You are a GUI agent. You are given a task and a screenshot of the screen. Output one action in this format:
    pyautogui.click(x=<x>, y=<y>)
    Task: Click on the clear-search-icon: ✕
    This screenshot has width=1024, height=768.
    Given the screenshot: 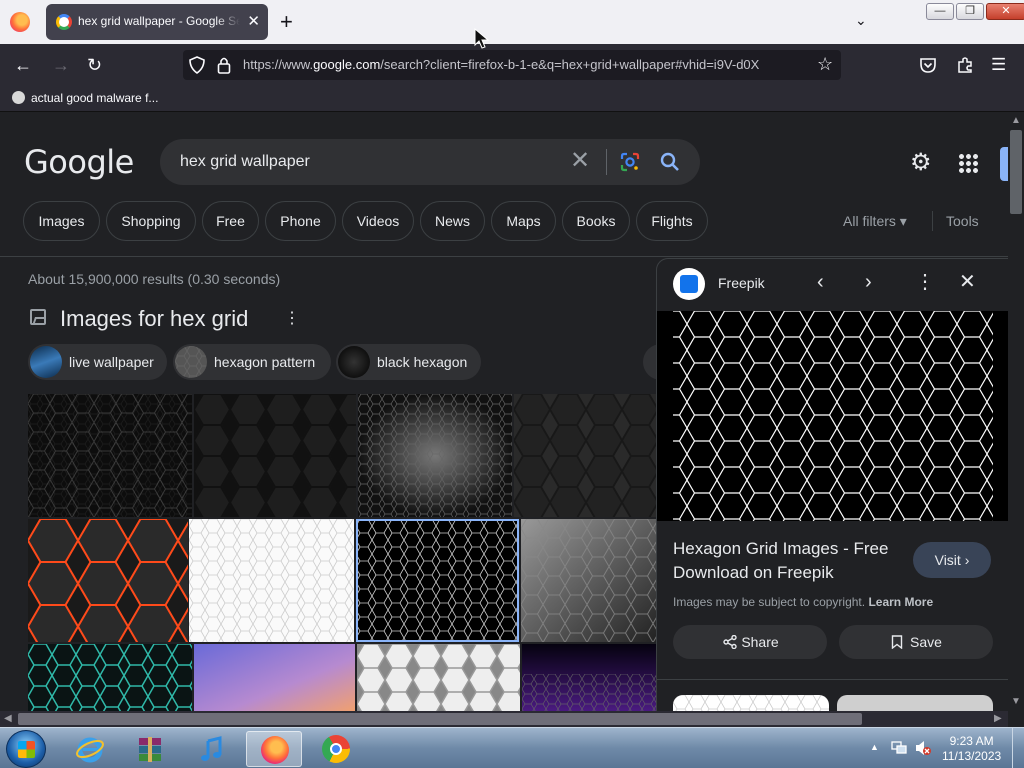 What is the action you would take?
    pyautogui.click(x=580, y=161)
    